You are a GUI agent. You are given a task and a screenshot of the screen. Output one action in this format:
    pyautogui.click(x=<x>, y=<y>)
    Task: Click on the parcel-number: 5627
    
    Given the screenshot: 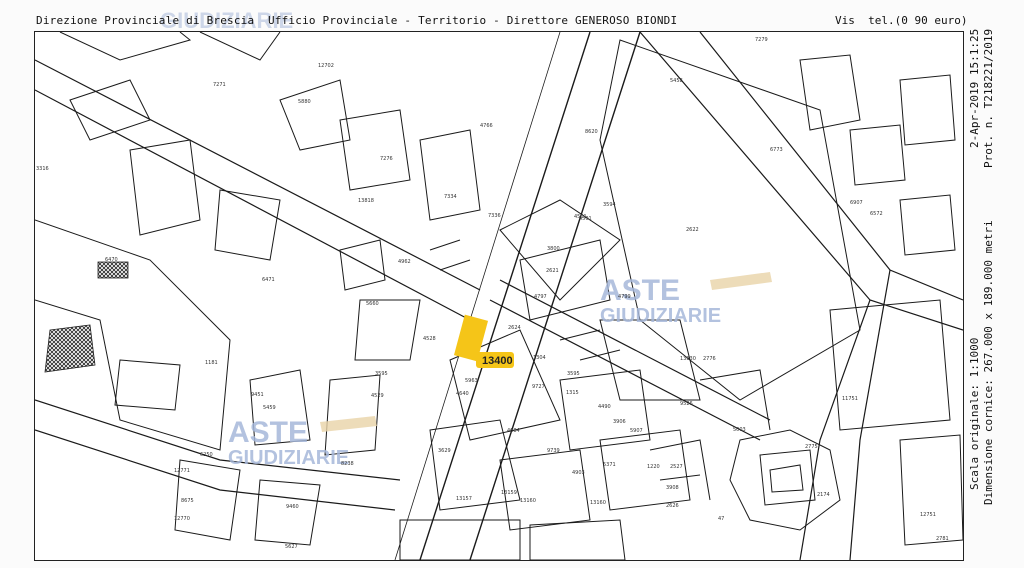 What is the action you would take?
    pyautogui.click(x=291, y=547)
    